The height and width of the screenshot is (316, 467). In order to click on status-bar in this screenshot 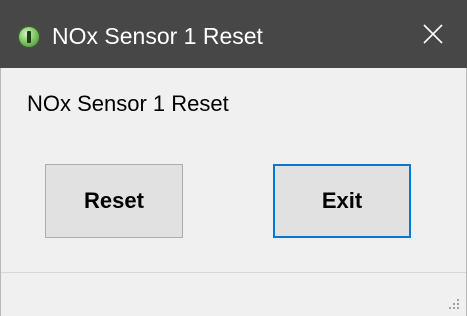, I will do `click(233, 294)`.